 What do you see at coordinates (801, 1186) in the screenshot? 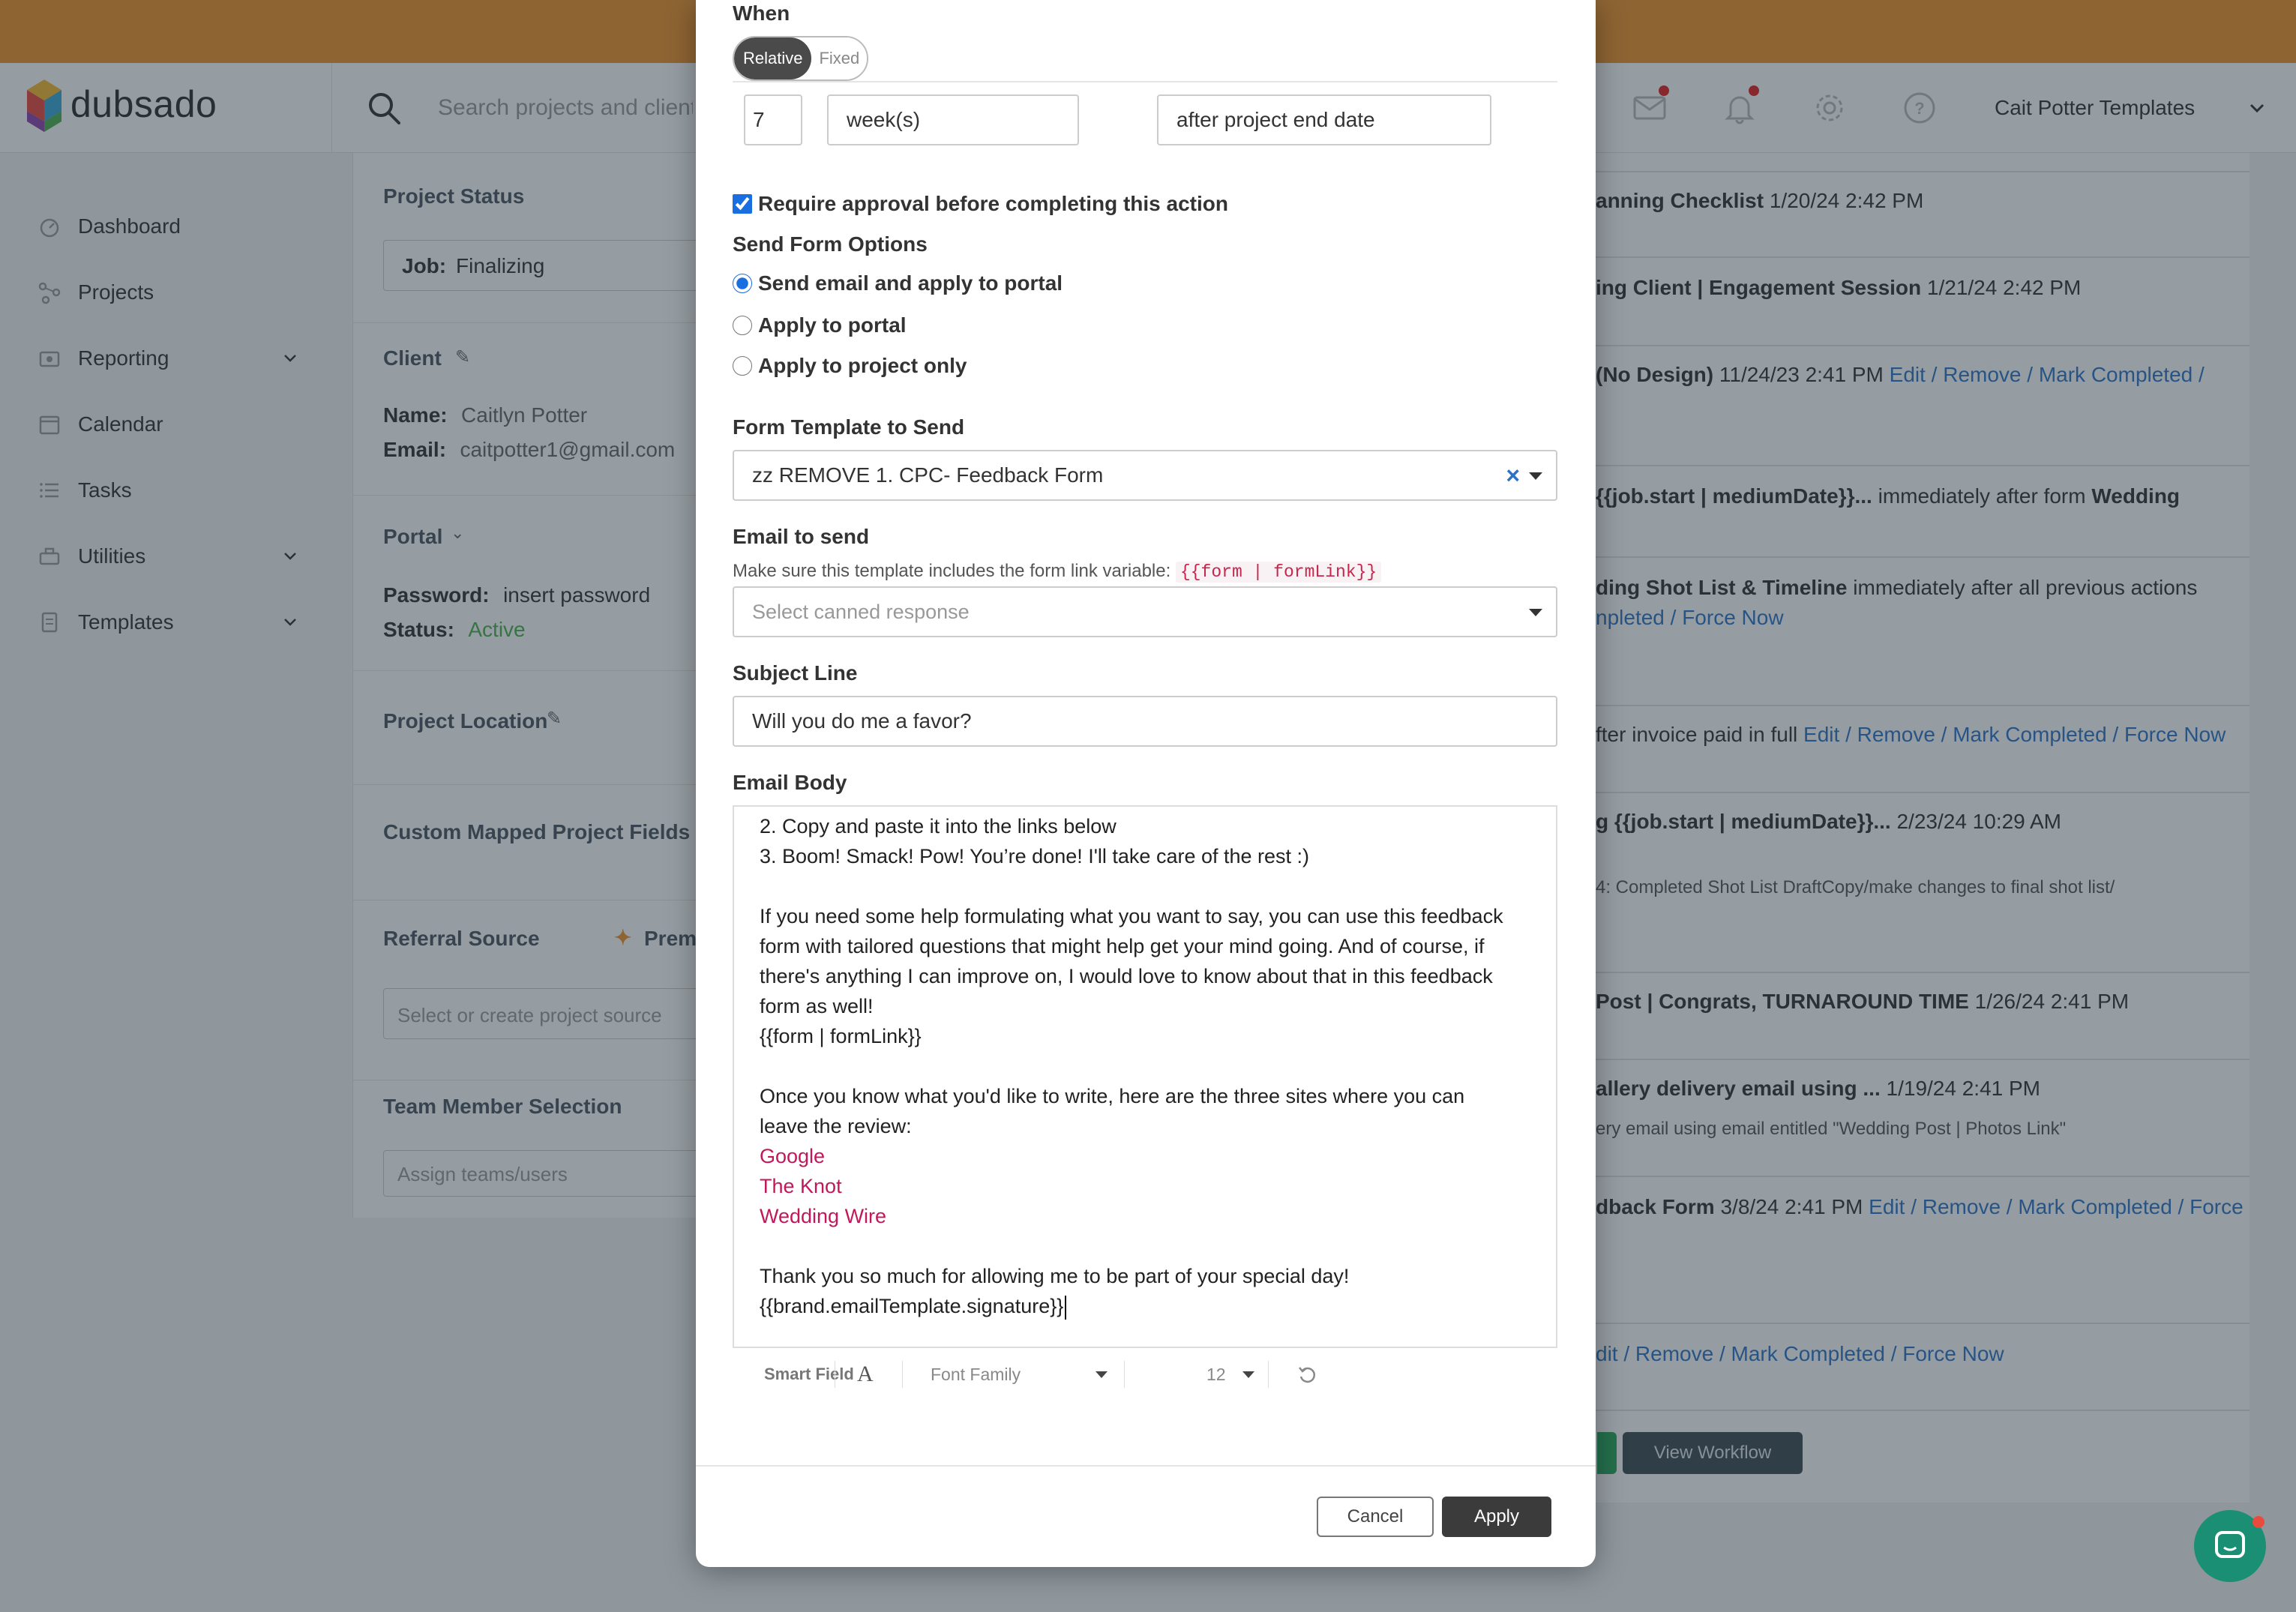
I see `the-knot-link: The Knot` at bounding box center [801, 1186].